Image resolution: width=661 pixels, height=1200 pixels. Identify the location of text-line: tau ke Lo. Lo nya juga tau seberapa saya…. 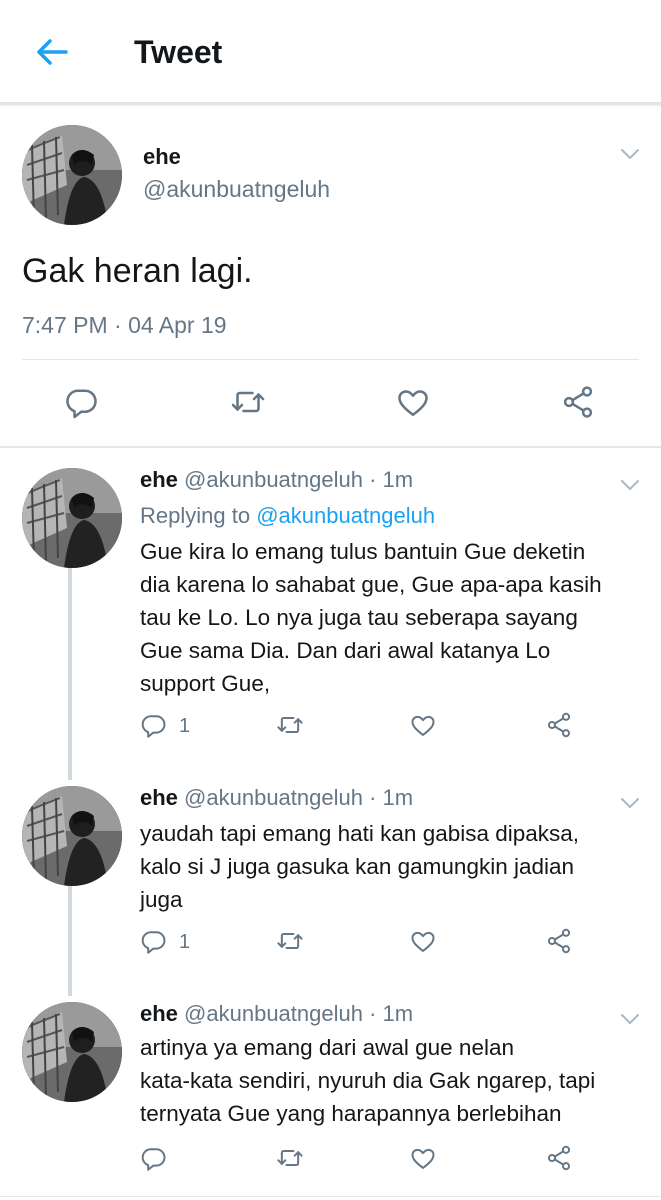
(359, 617).